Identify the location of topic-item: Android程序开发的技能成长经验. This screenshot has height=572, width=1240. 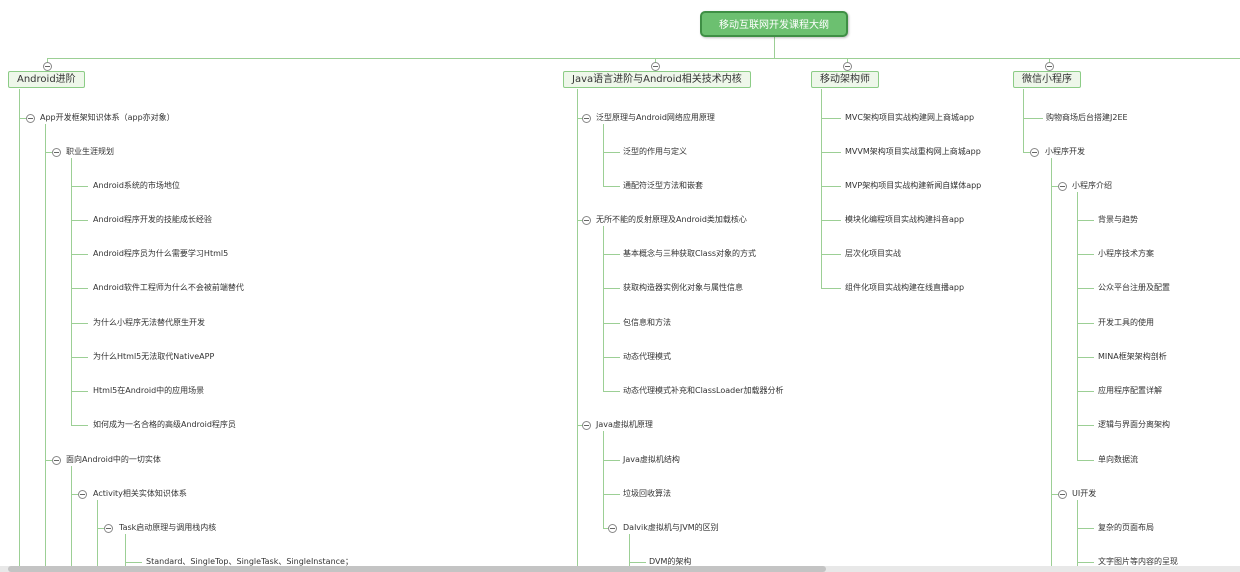
(152, 220).